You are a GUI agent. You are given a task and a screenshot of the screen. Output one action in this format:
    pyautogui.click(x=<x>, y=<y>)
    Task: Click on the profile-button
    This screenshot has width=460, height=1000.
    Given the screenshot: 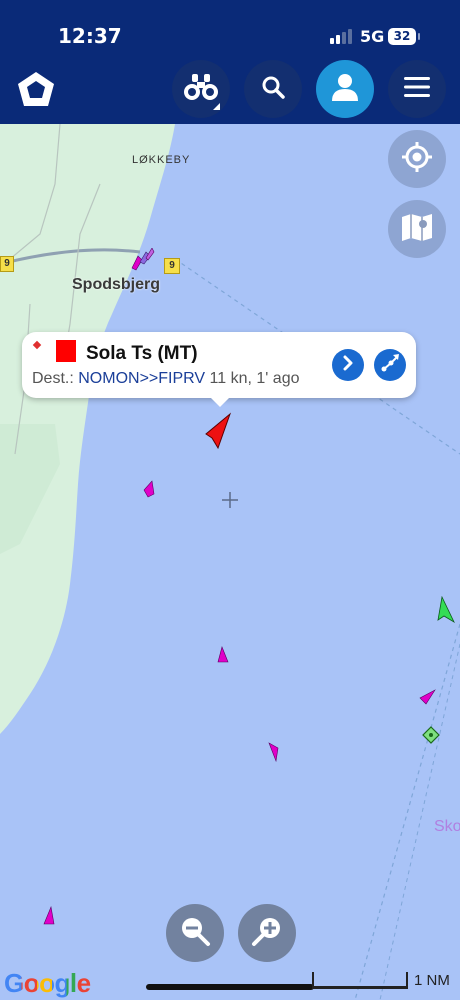 What is the action you would take?
    pyautogui.click(x=345, y=89)
    